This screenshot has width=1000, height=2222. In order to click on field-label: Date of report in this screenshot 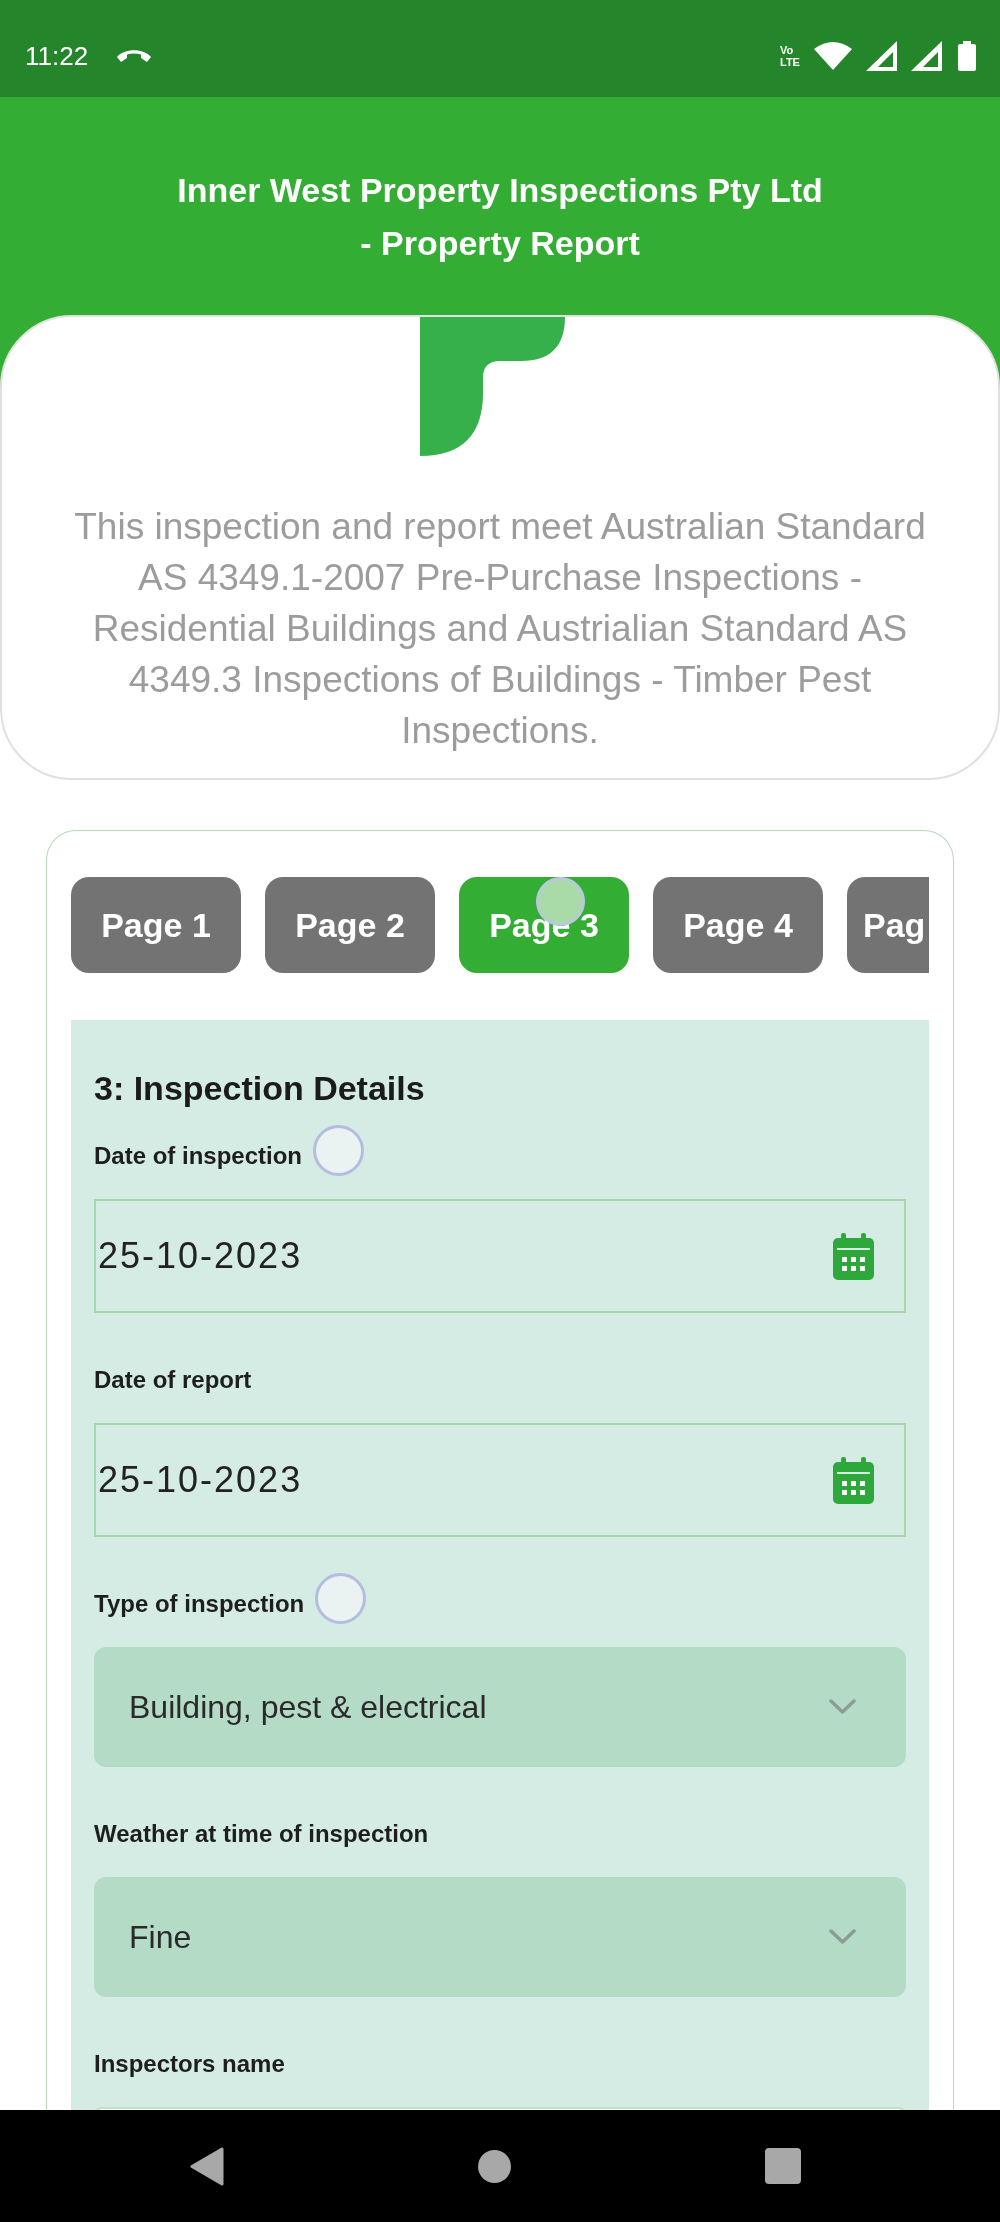, I will do `click(173, 1380)`.